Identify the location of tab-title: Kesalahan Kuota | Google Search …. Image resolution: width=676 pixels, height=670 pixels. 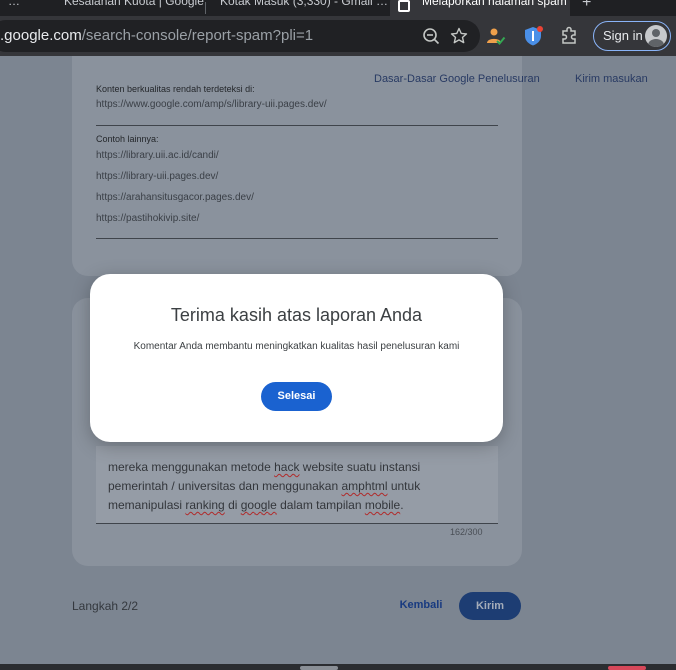
(135, 4).